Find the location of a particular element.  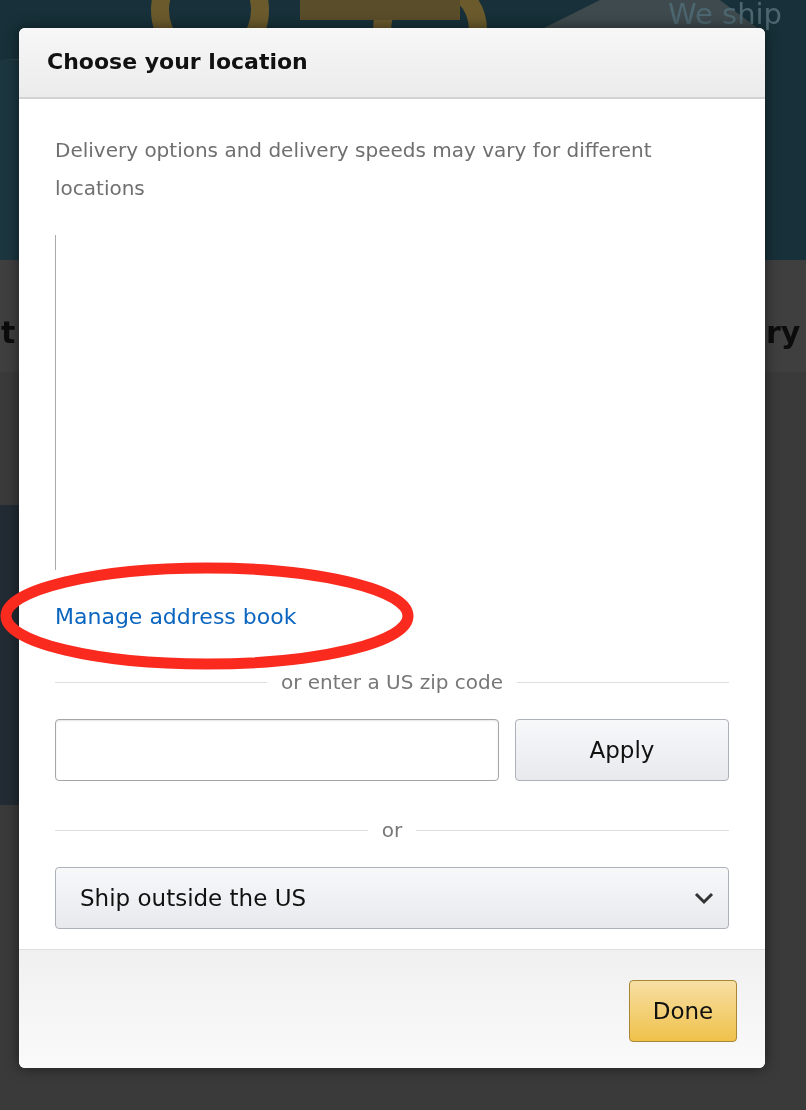

country-dropdown: Ship outside the US is located at coordinates (392, 898).